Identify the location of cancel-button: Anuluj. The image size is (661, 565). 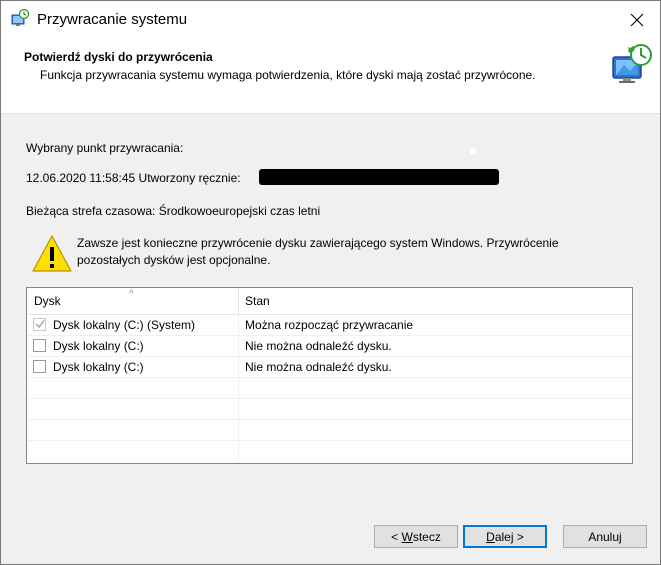
(605, 536).